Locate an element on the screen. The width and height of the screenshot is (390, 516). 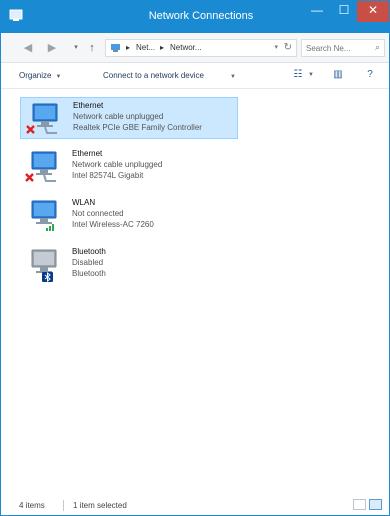
network-app-icon is located at coordinates (16, 15).